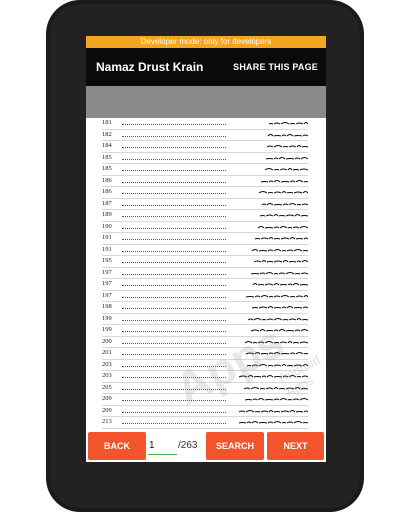 This screenshot has width=409, height=512. I want to click on page-number-input, so click(162, 445).